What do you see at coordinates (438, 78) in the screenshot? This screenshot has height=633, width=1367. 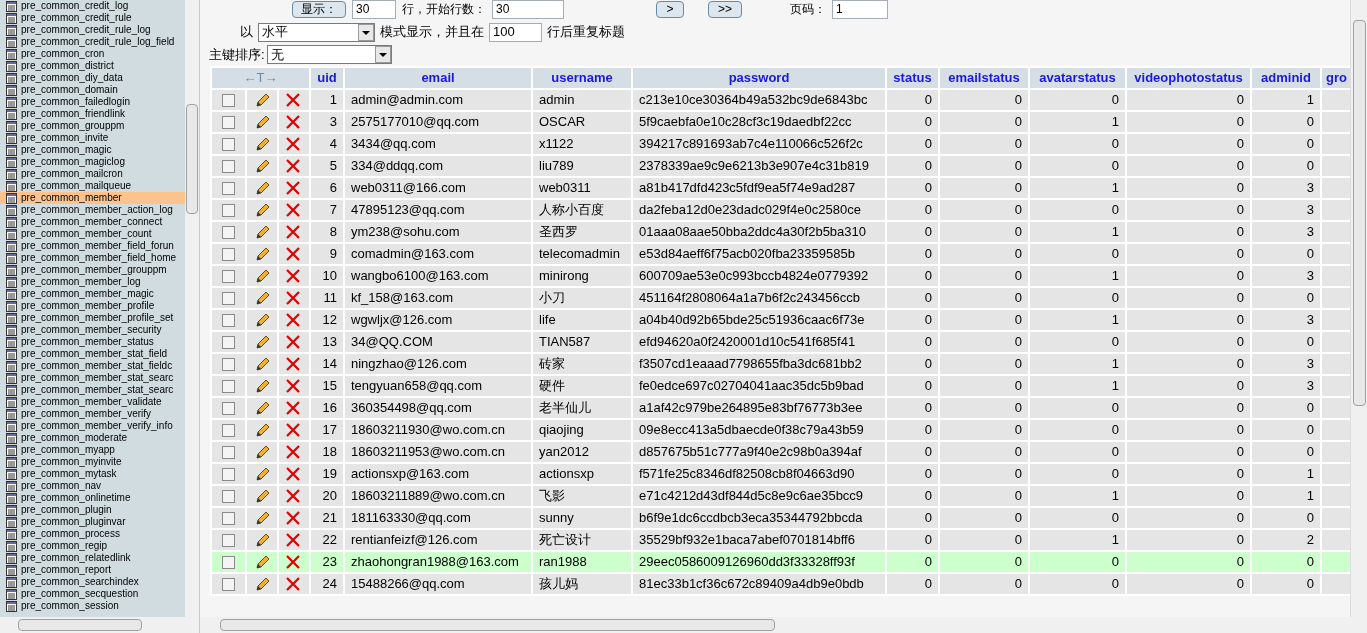 I see `column-header: email` at bounding box center [438, 78].